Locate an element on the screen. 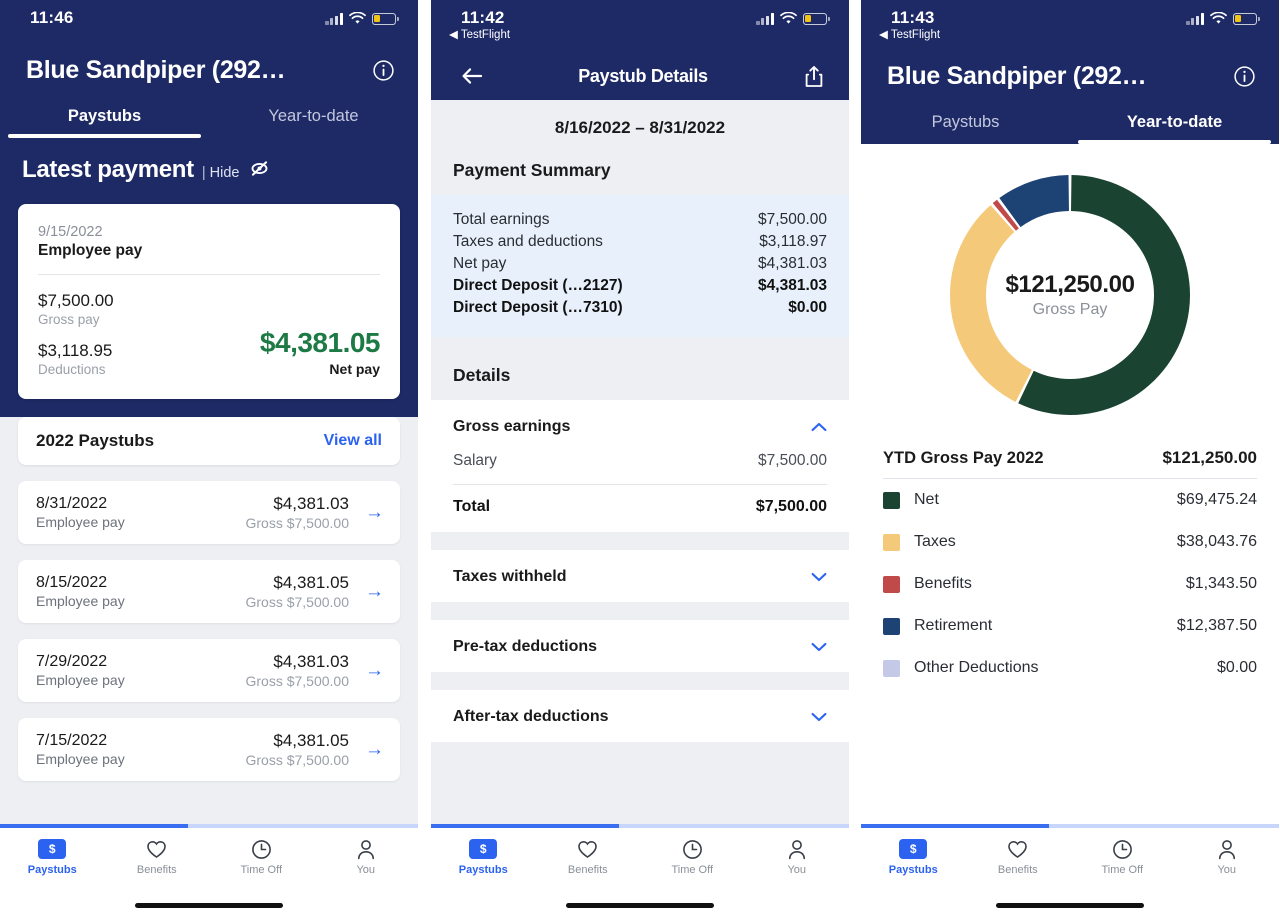 The image size is (1280, 920). card-net-block: $4,381.05 Net pay is located at coordinates (320, 352).